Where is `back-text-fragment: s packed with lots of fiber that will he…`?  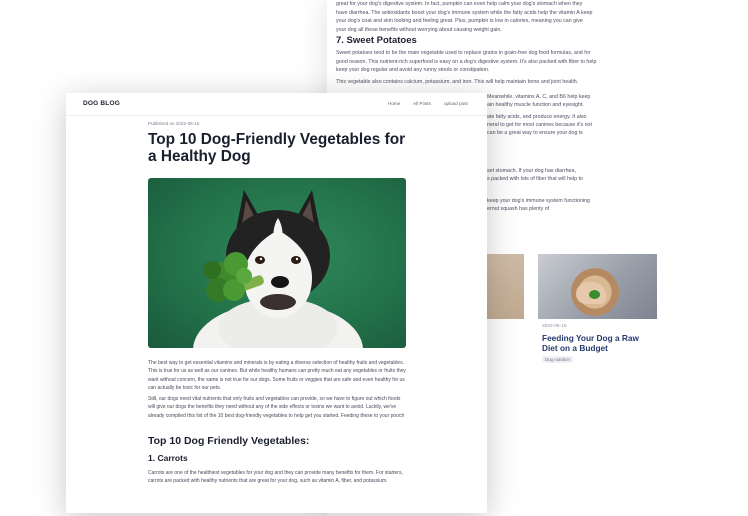 back-text-fragment: s packed with lots of fiber that will he… is located at coordinates (535, 179).